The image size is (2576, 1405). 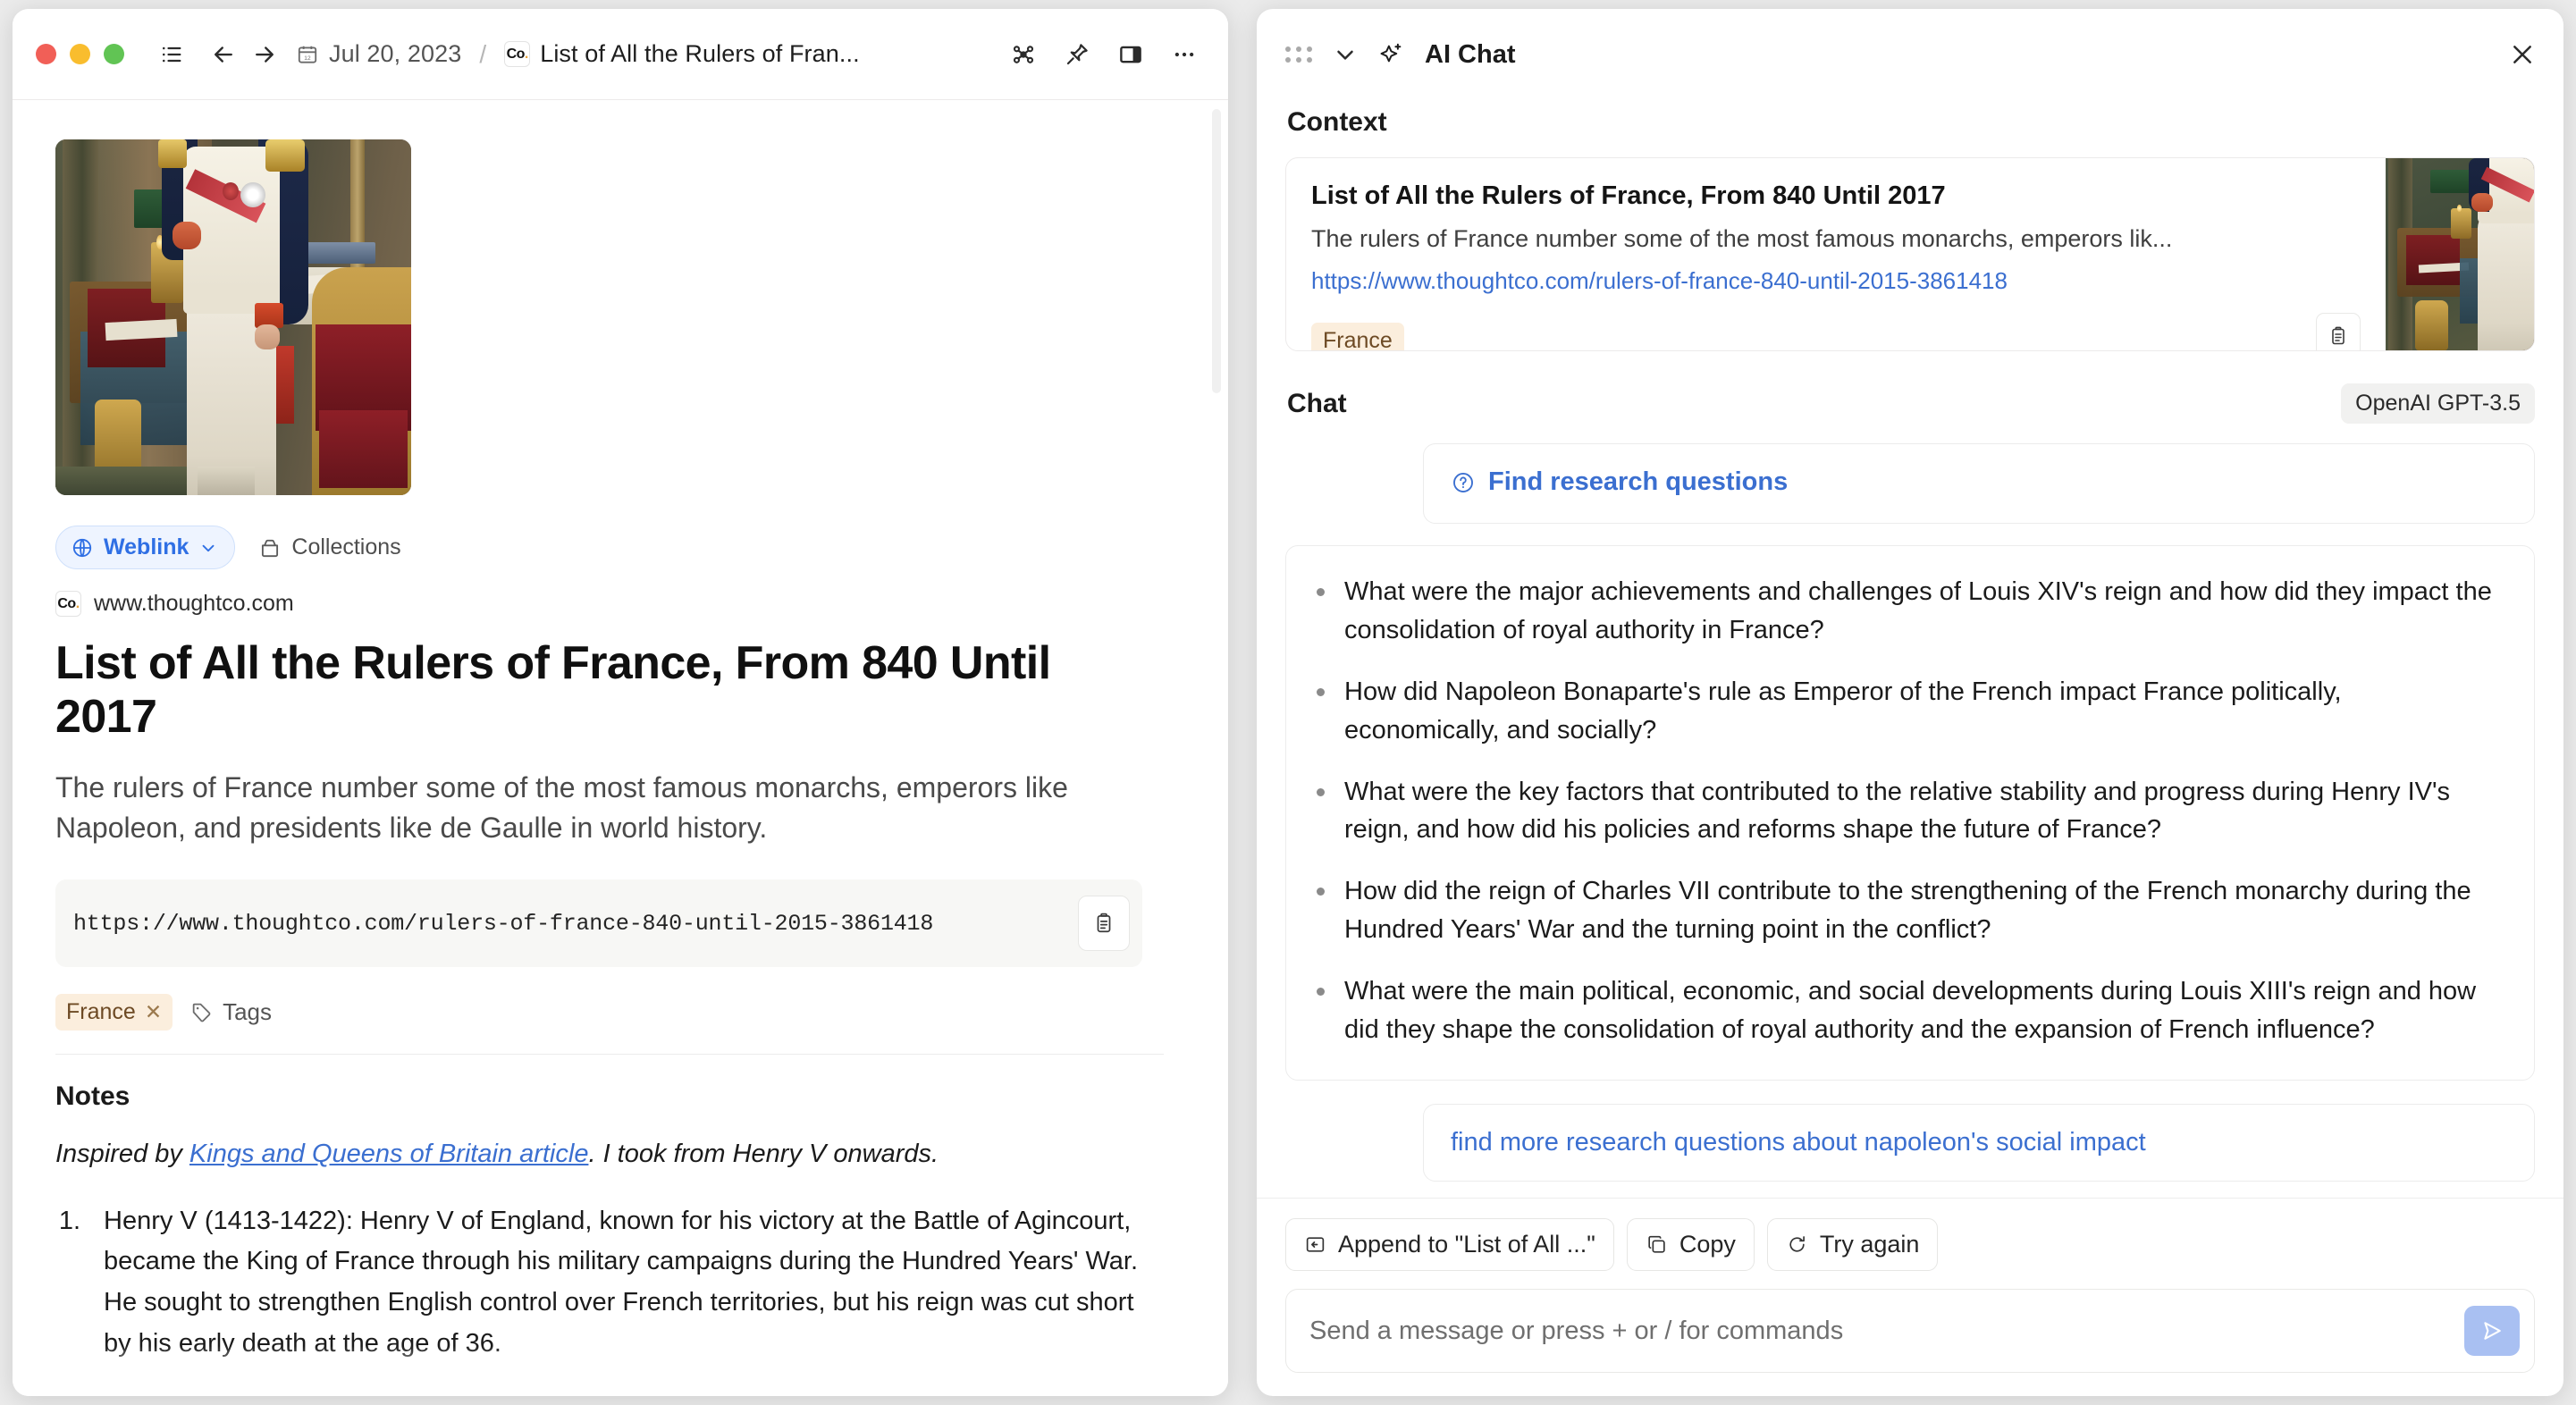 I want to click on try-again-label: Try again, so click(x=1870, y=1245).